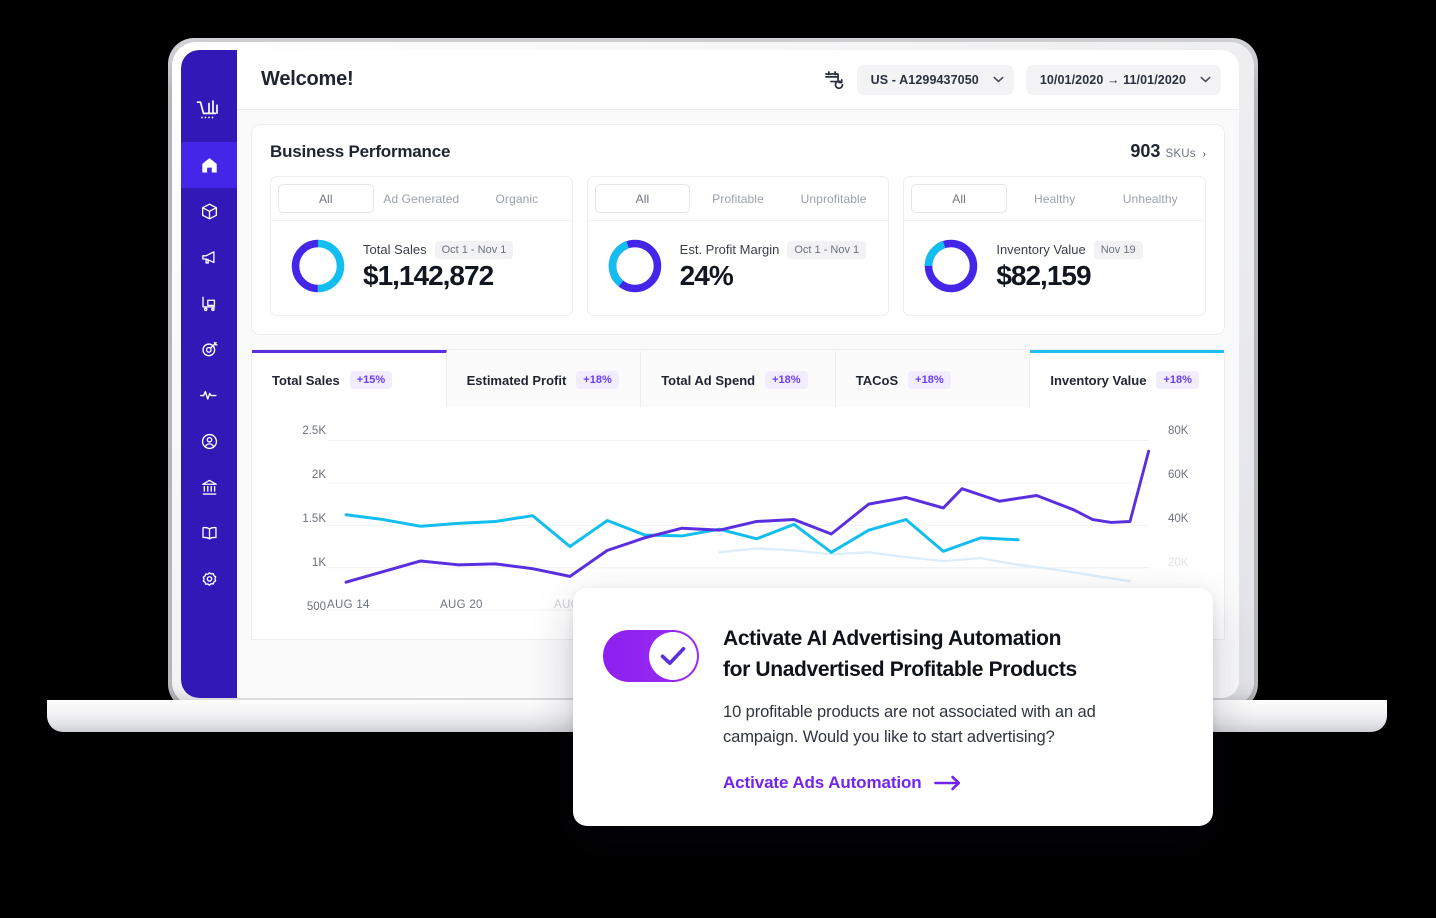 This screenshot has width=1436, height=918. I want to click on left-tick: 2.5K, so click(314, 431).